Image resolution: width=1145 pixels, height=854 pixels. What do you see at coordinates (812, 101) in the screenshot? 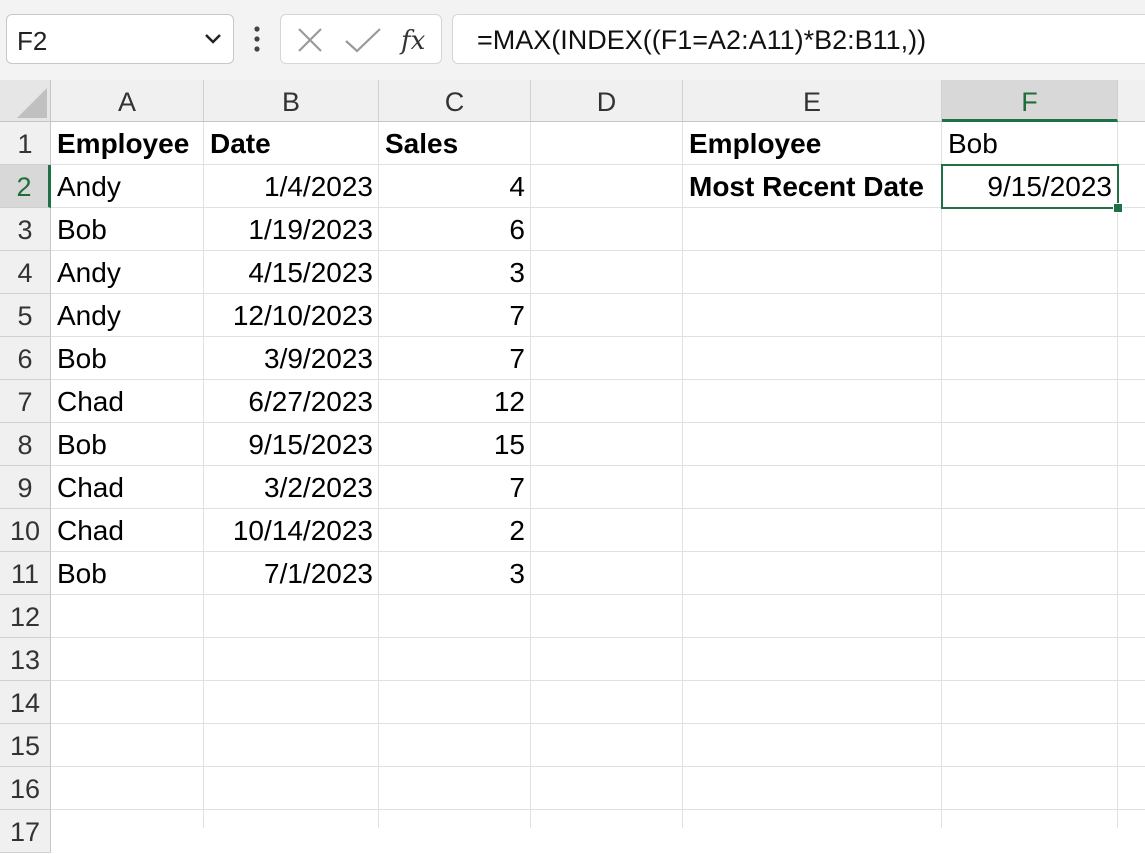
I see `column-header-e: E` at bounding box center [812, 101].